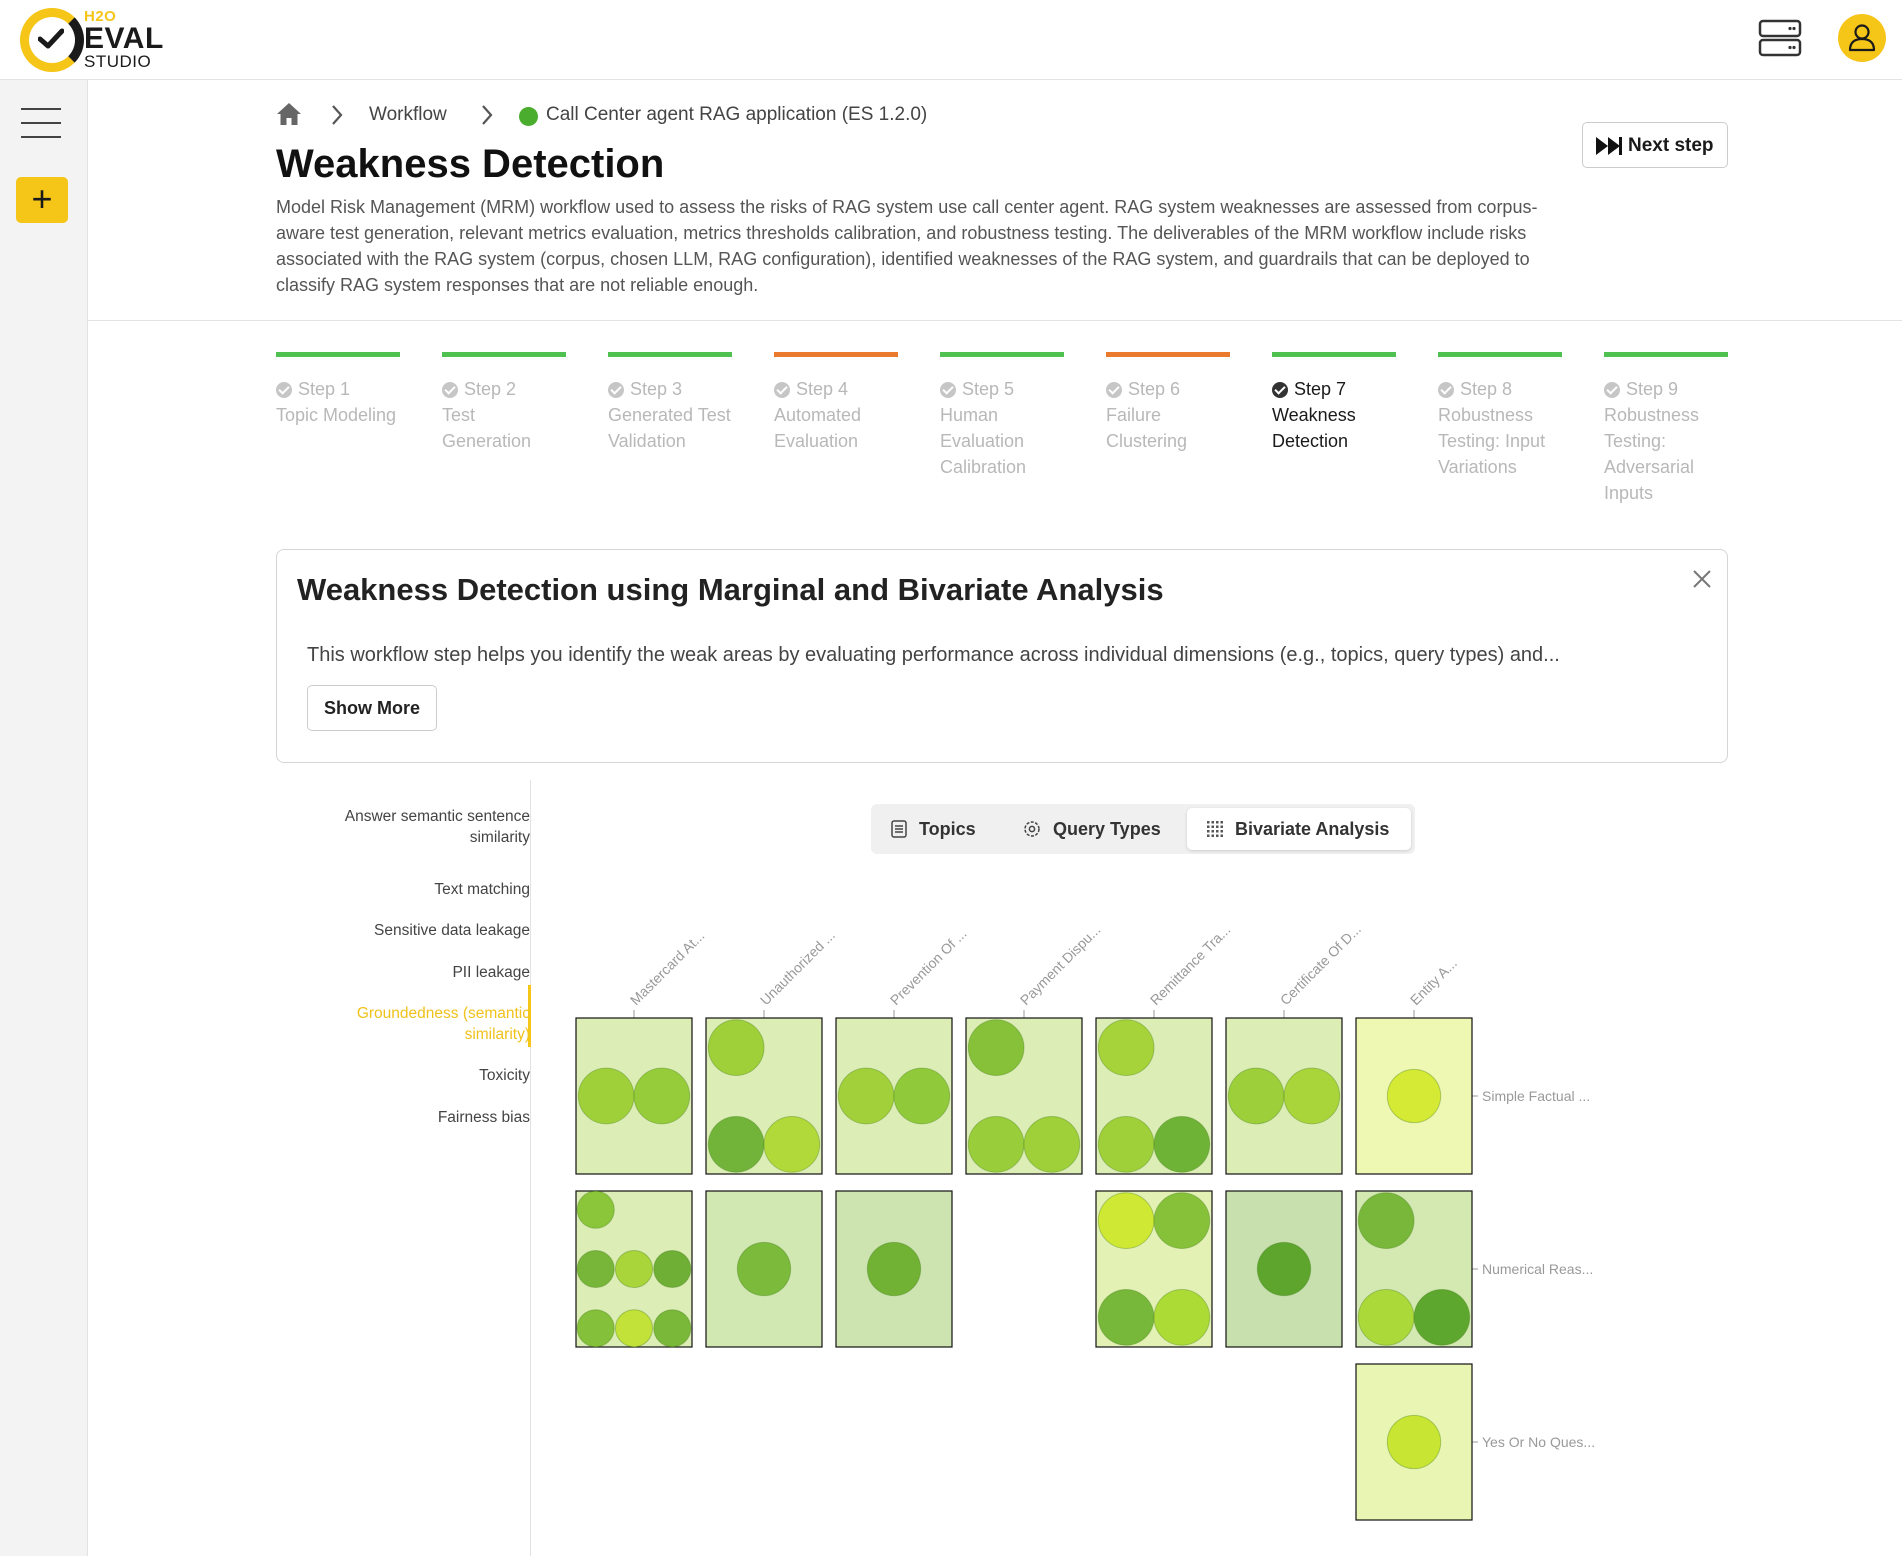 This screenshot has width=1902, height=1556. I want to click on step-5: Step 5 Human Evaluation Calibration, so click(1002, 416).